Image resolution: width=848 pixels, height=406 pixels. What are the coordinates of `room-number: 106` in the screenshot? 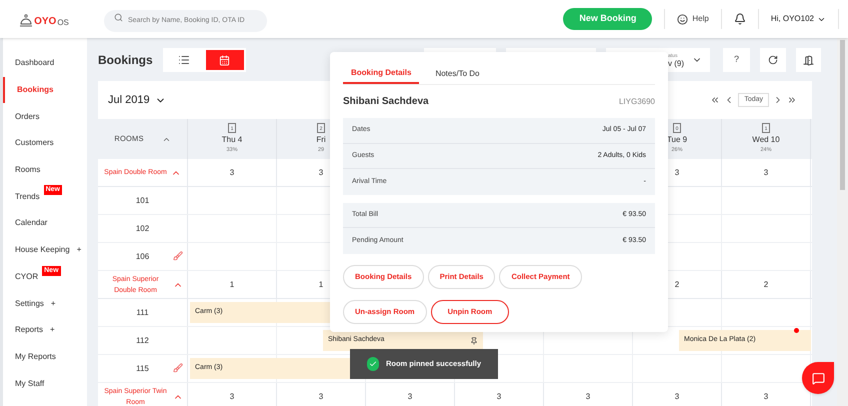 It's located at (143, 256).